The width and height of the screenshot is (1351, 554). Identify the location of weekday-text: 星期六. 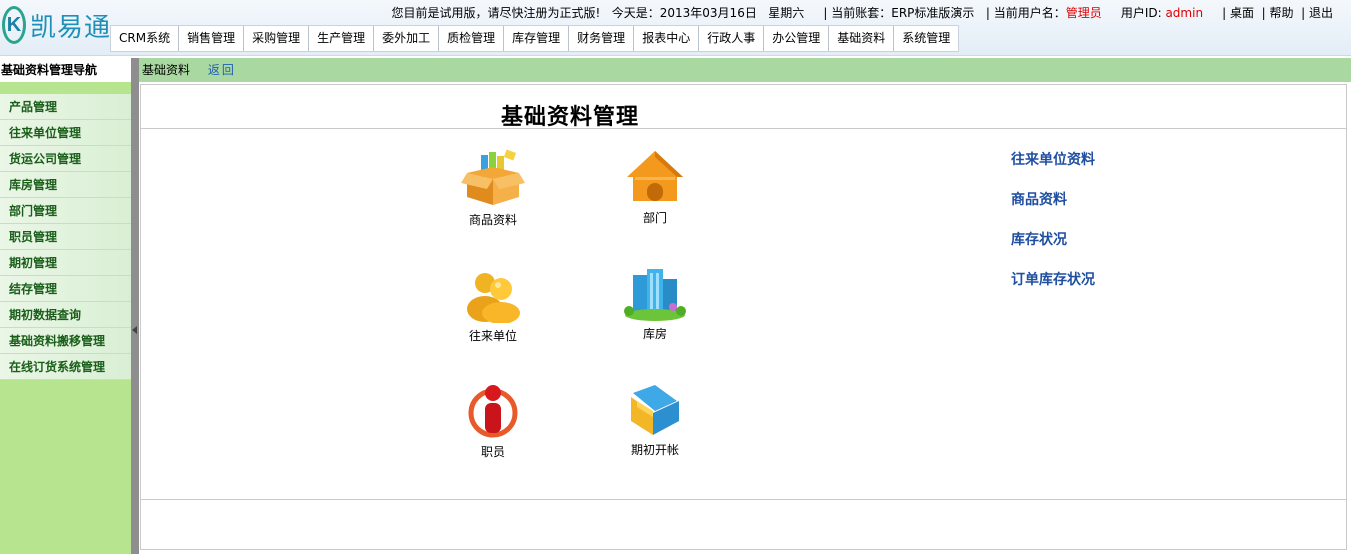
(786, 13).